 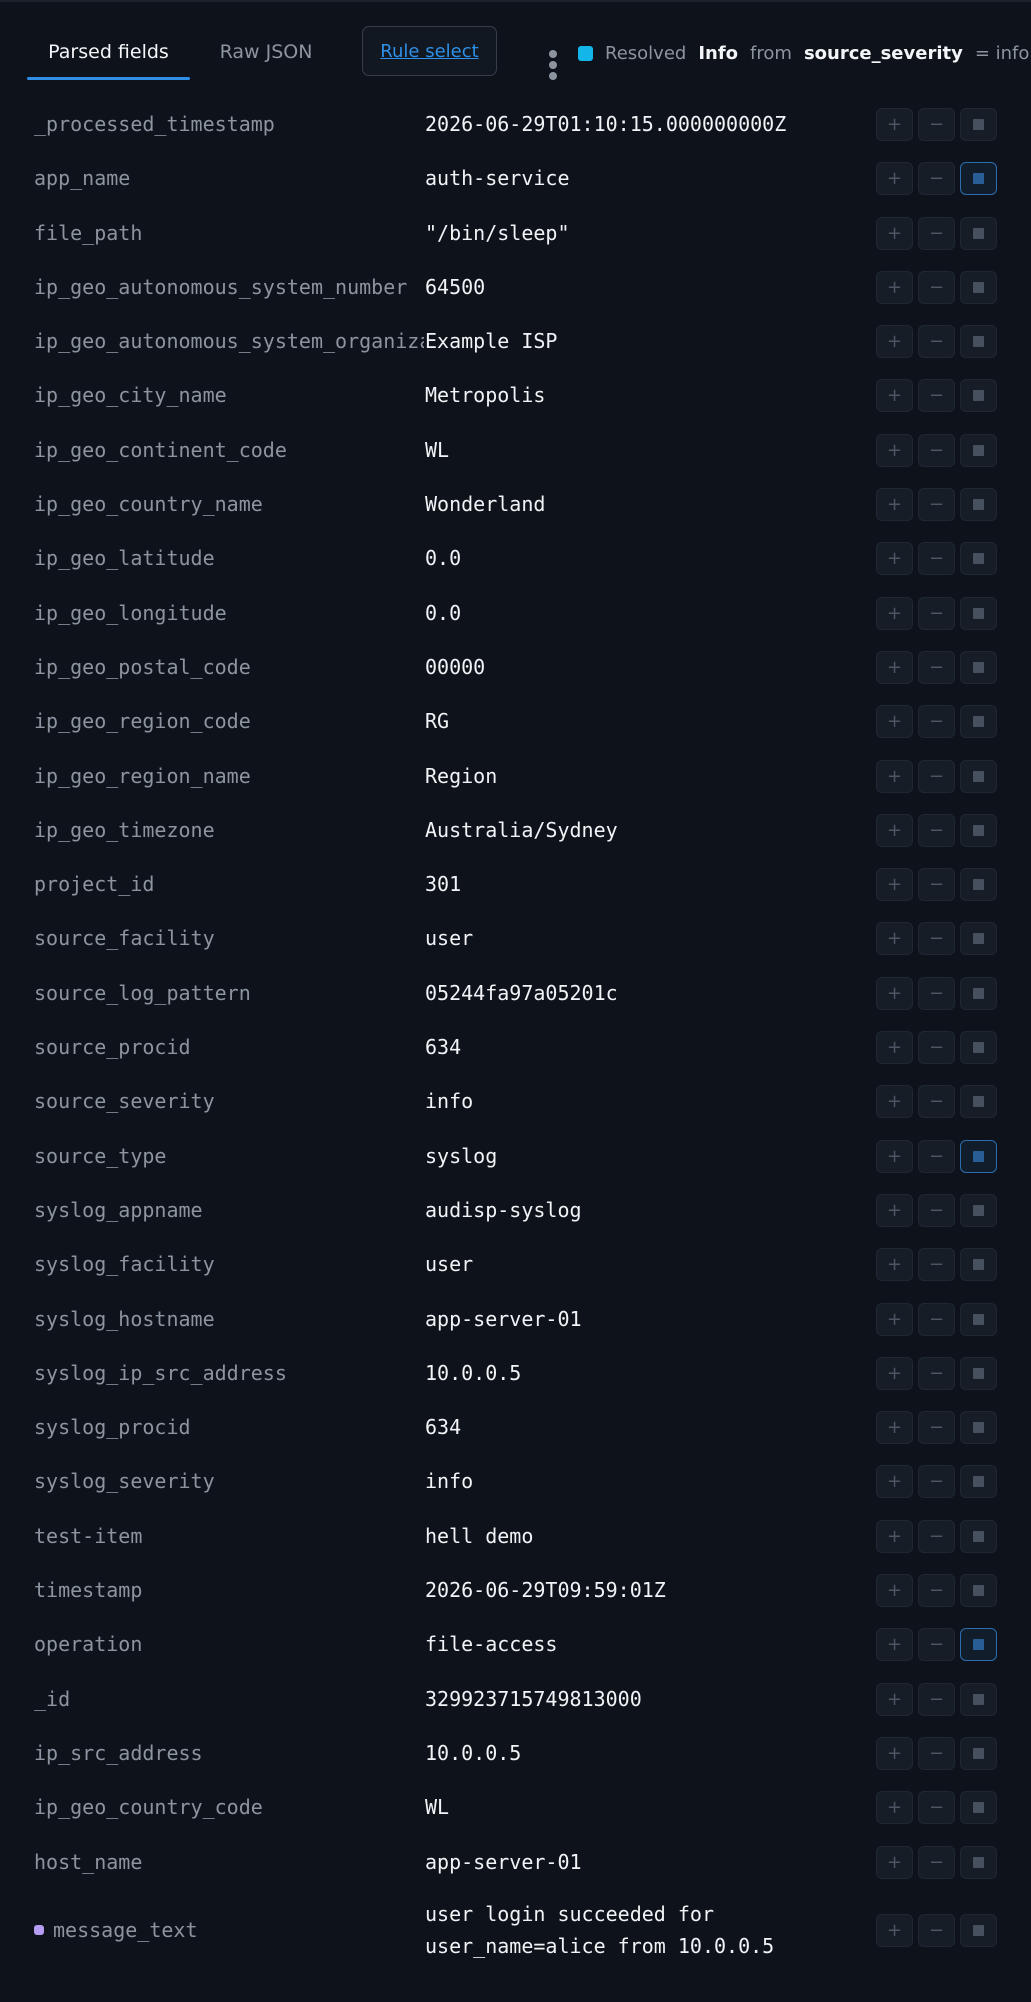 I want to click on rule-select-button: Rule select, so click(x=429, y=51).